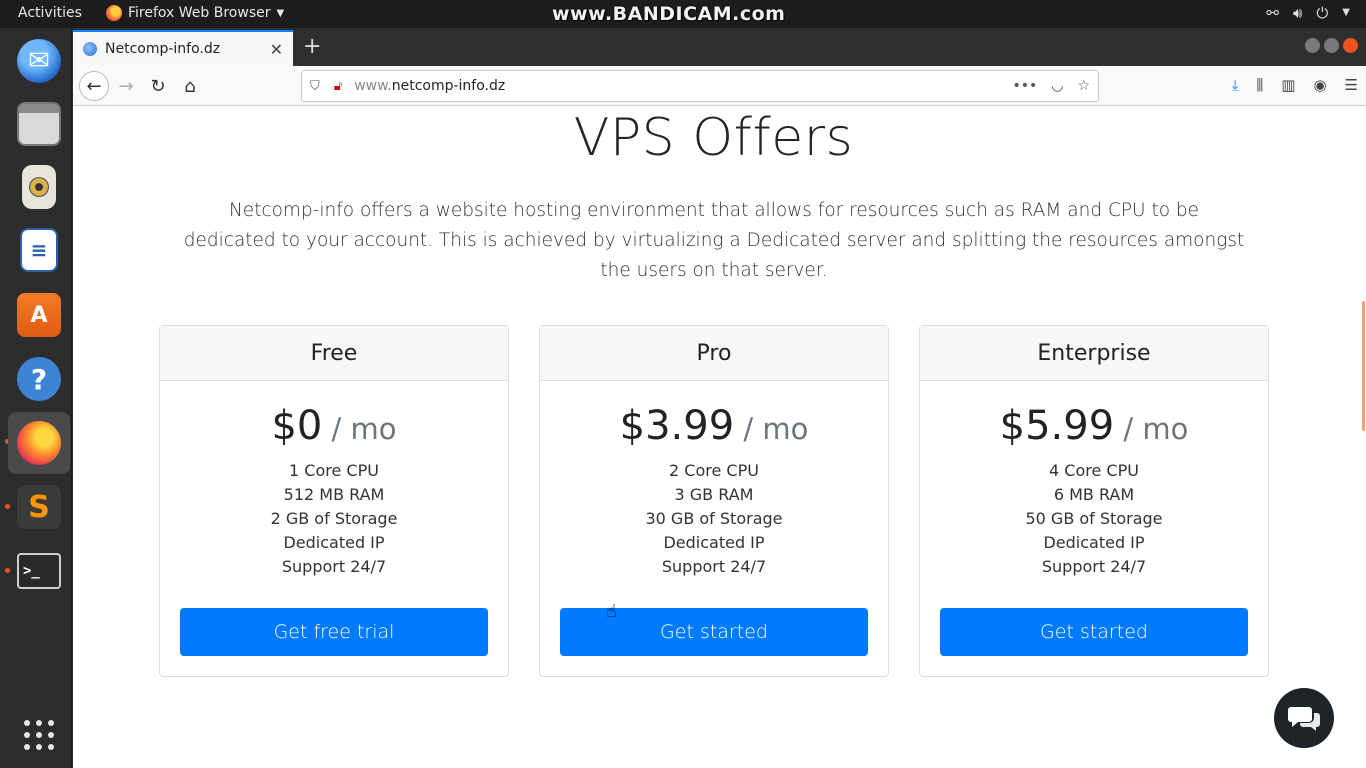 The width and height of the screenshot is (1366, 768). I want to click on tab-bar: Netcomp-info.dz ✕ +, so click(719, 47).